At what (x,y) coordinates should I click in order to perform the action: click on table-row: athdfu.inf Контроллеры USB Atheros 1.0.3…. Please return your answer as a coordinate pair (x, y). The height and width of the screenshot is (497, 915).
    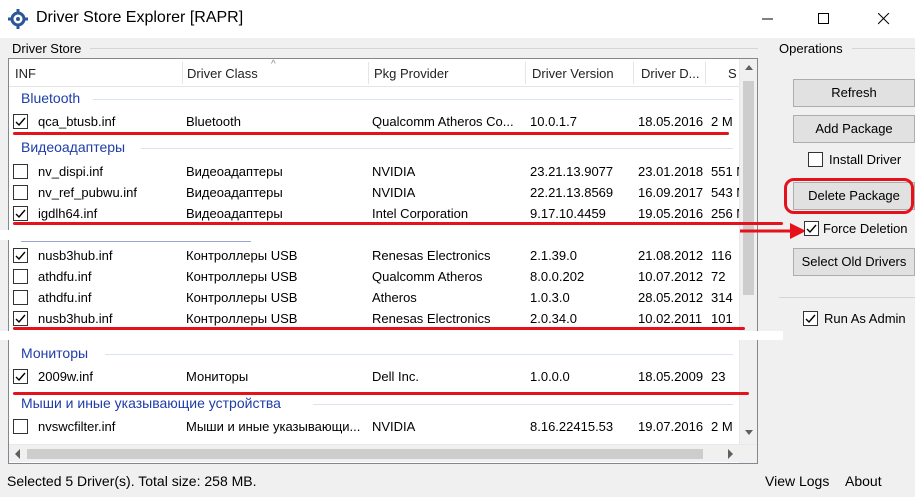
    Looking at the image, I should click on (374, 297).